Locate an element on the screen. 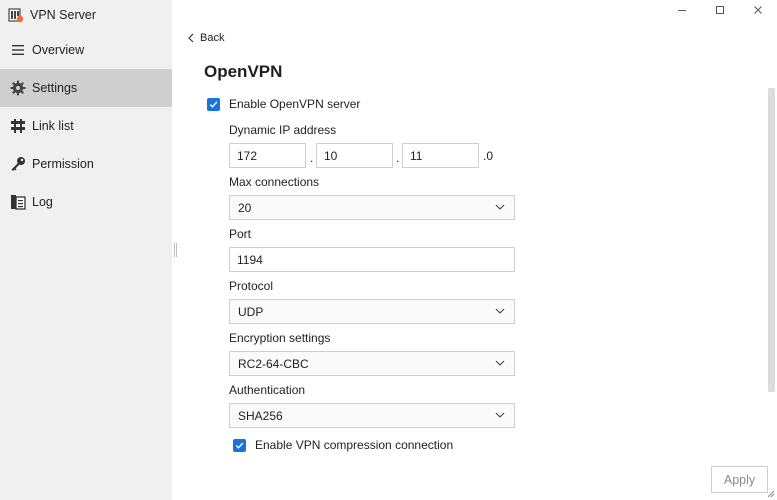 The height and width of the screenshot is (500, 777). sidebar-item-settings: Settings is located at coordinates (86, 88).